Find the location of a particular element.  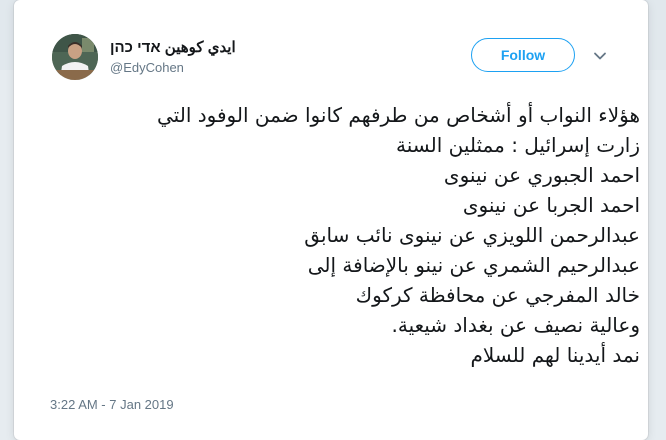

profile-photo-icon is located at coordinates (75, 57).